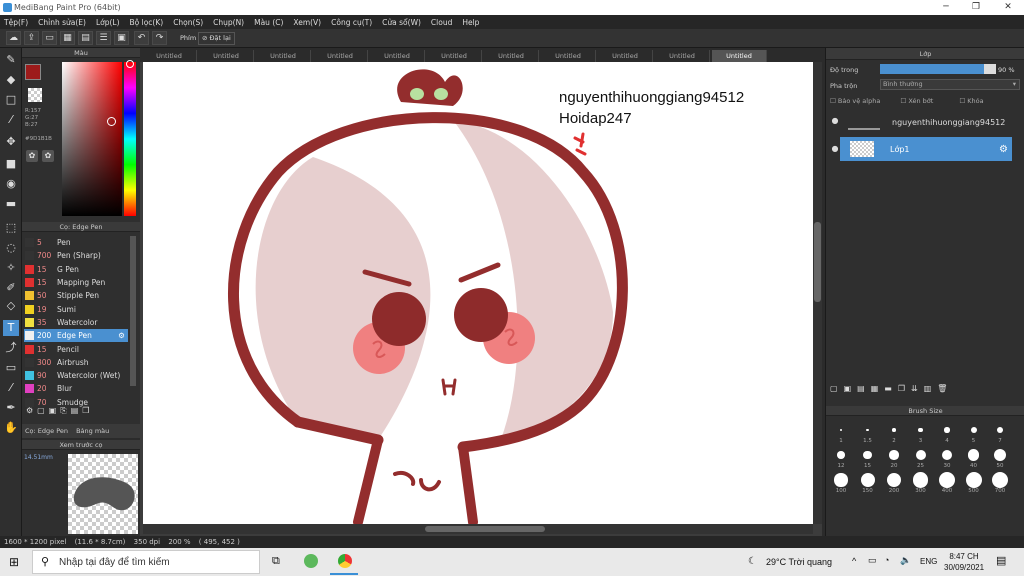 The image size is (1024, 576). Describe the element at coordinates (345, 561) in the screenshot. I see `chrome-icon` at that location.